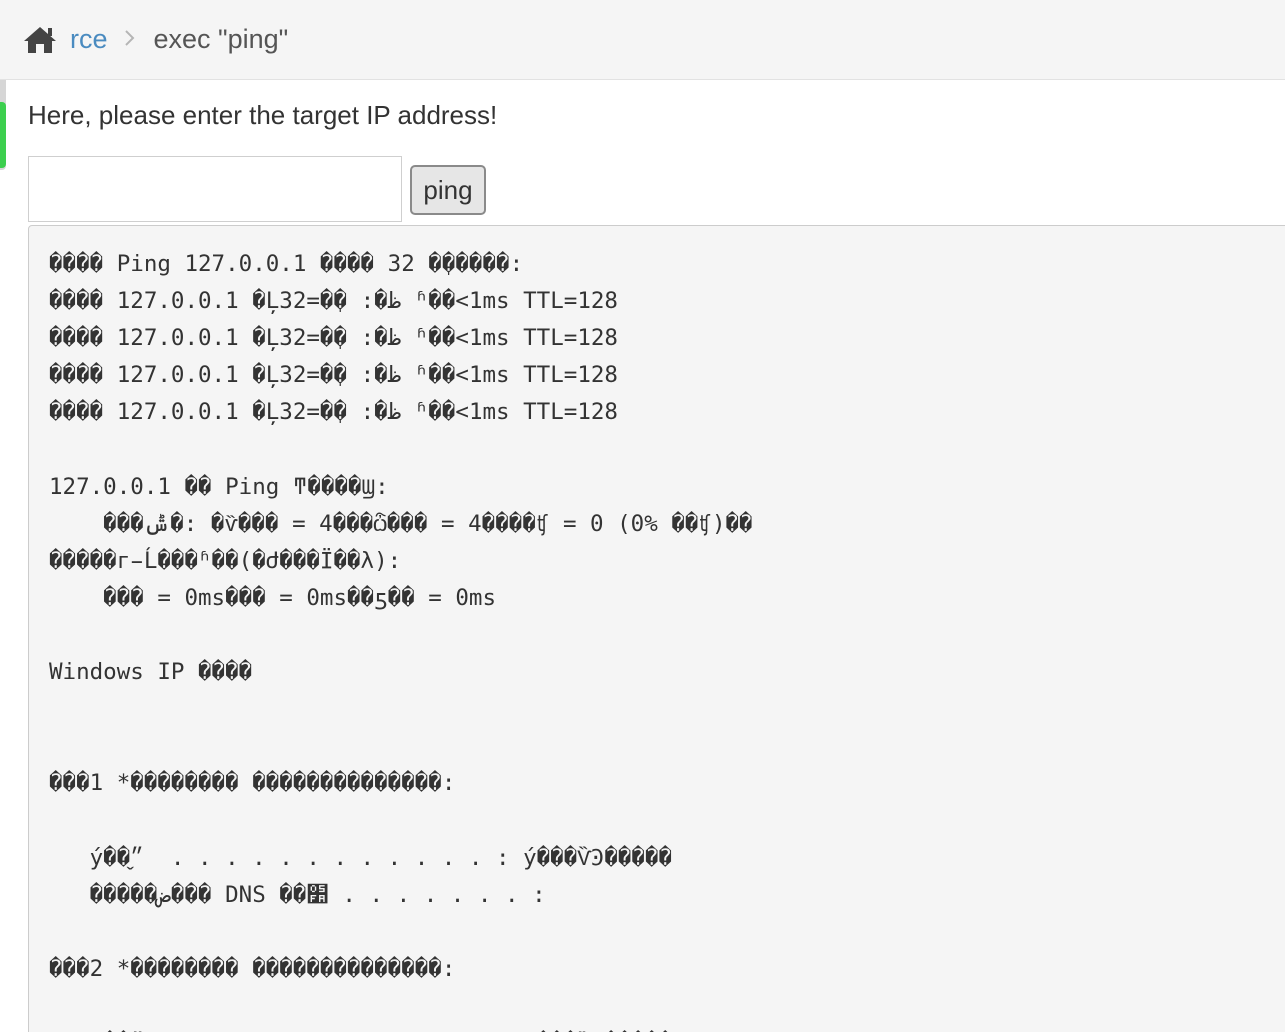 The height and width of the screenshot is (1032, 1285). I want to click on home-icon, so click(40, 40).